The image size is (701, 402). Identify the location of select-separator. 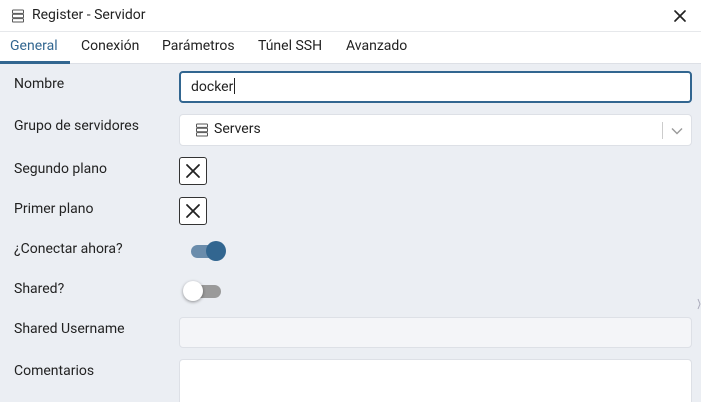
(662, 130).